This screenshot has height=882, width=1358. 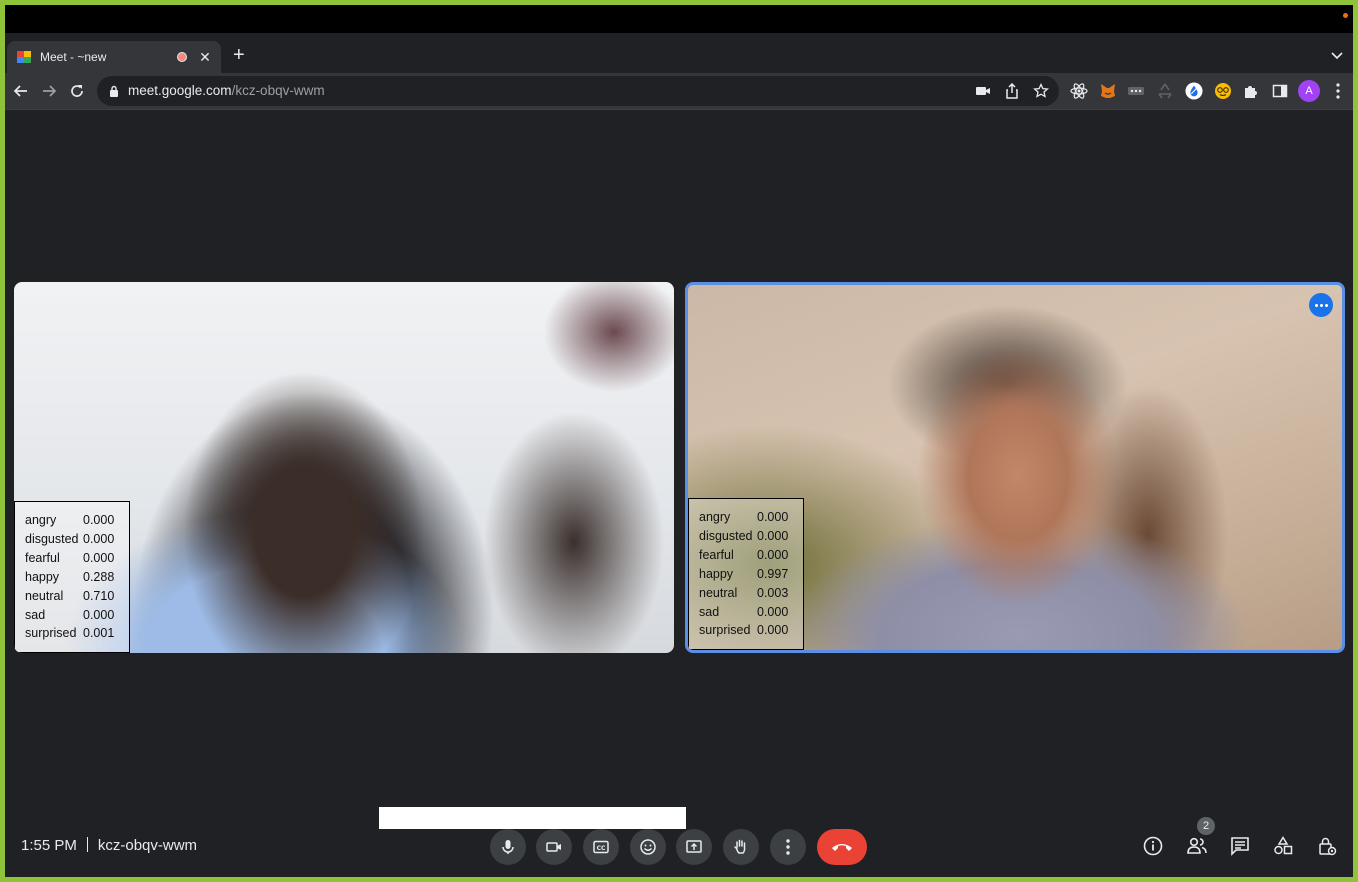 I want to click on browser-menu-icon, so click(x=1338, y=91).